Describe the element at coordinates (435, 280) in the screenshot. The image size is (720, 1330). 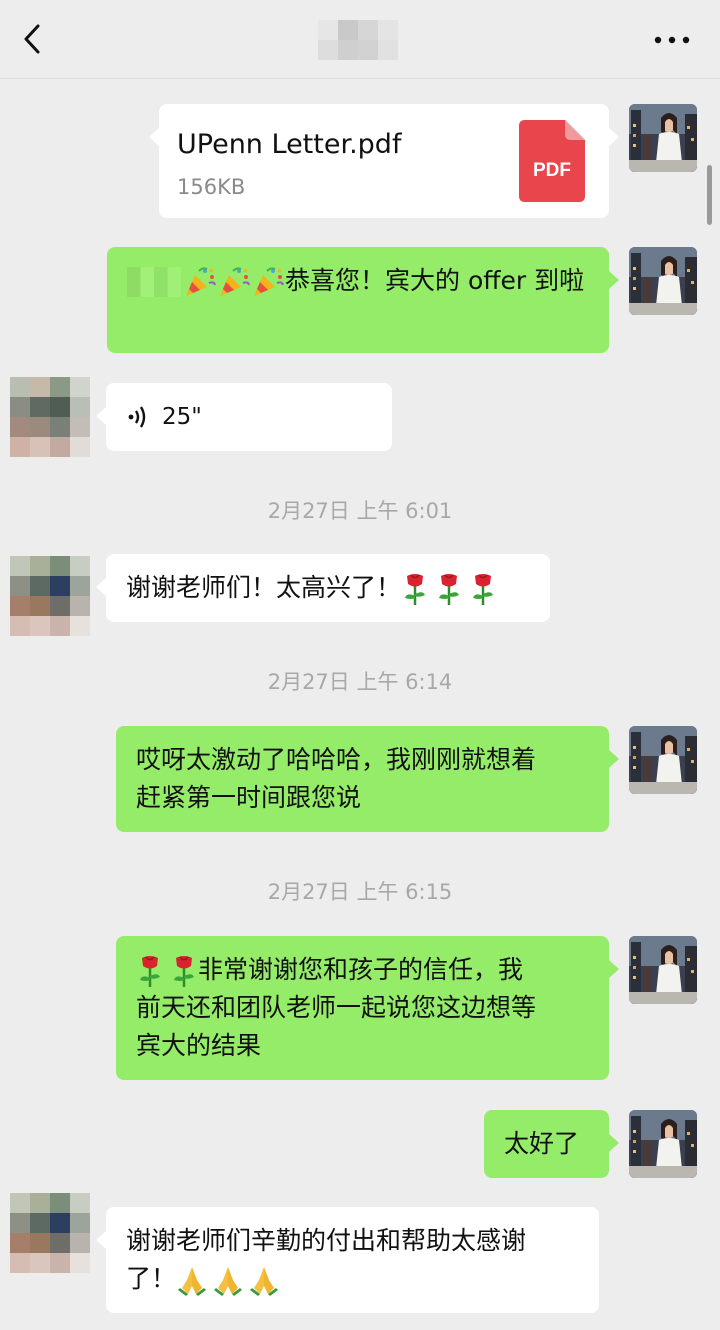
I see `message-text: 恭喜您！宾大的 offer 到啦` at that location.